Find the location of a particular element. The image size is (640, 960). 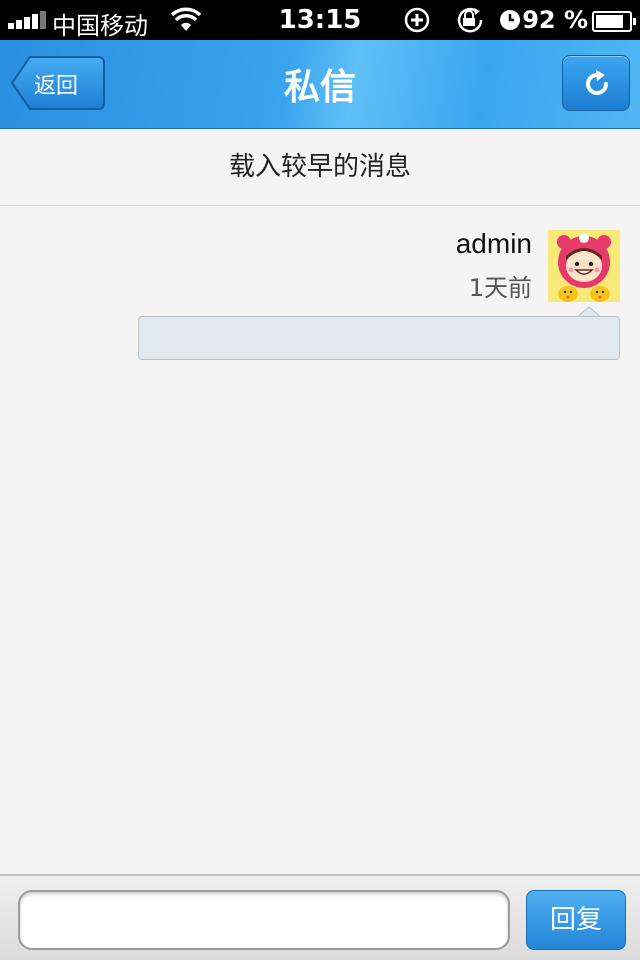

alarm-icon is located at coordinates (510, 20).